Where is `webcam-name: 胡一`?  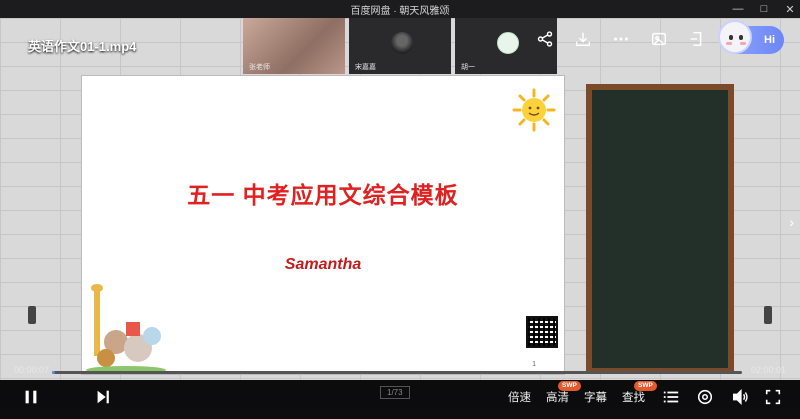
webcam-name: 胡一 is located at coordinates (468, 67).